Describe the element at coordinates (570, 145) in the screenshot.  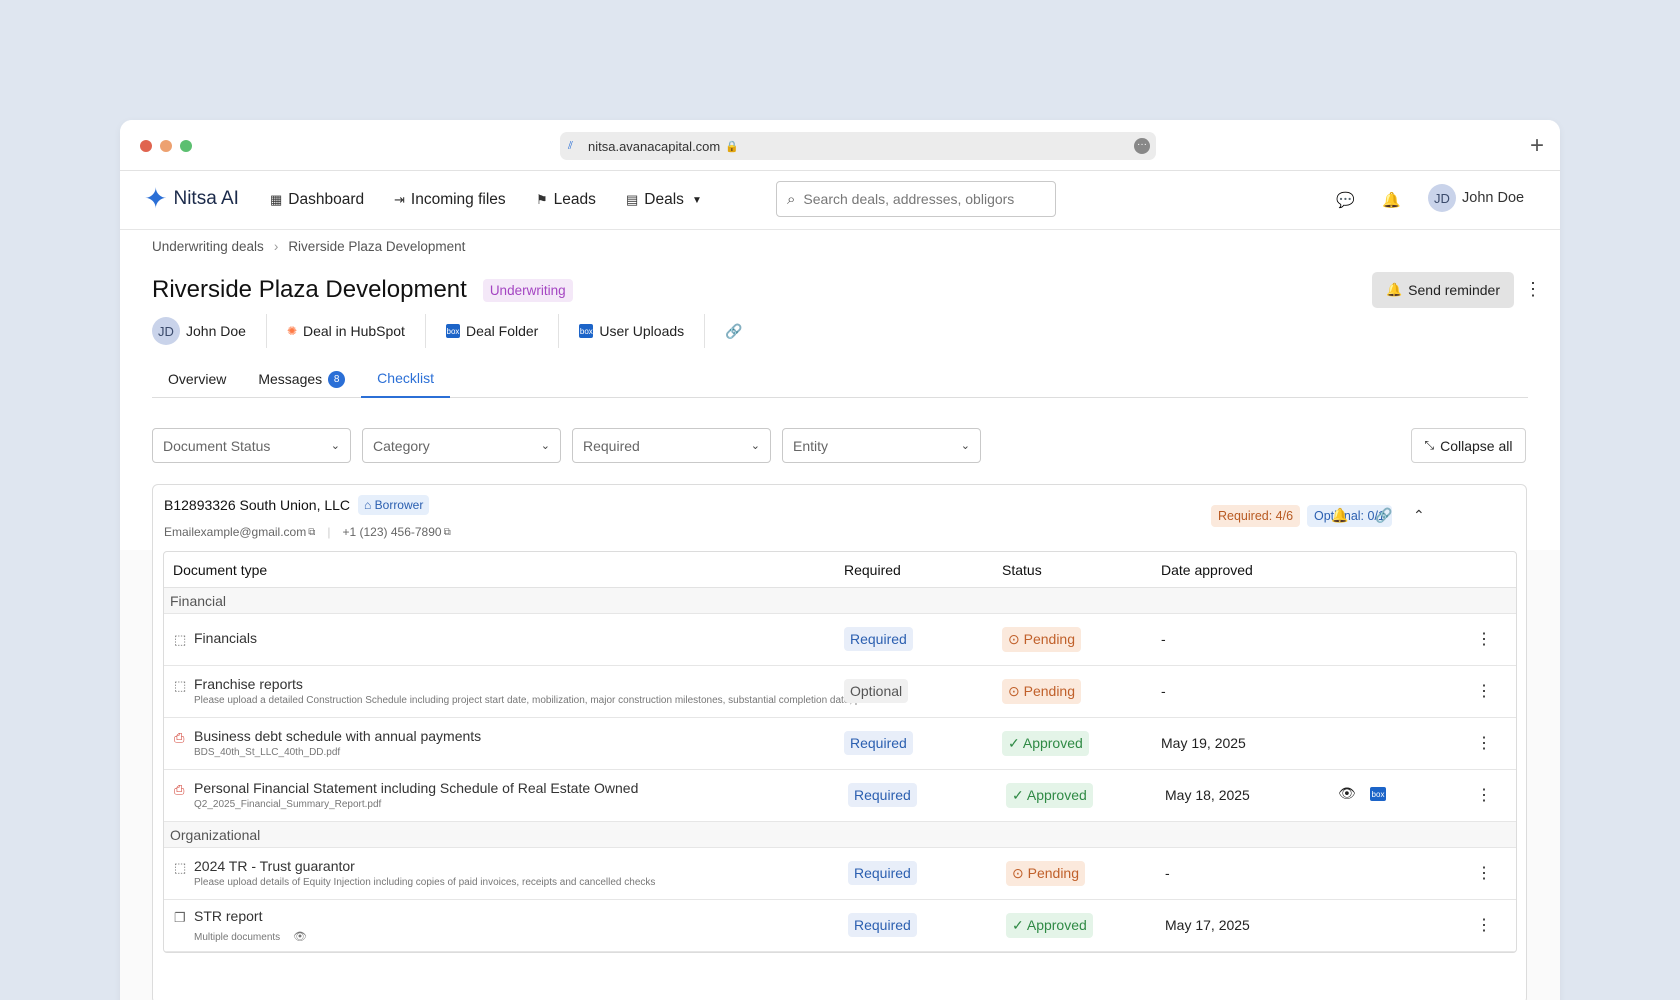
I see `site-favicon-icon: ⫽` at that location.